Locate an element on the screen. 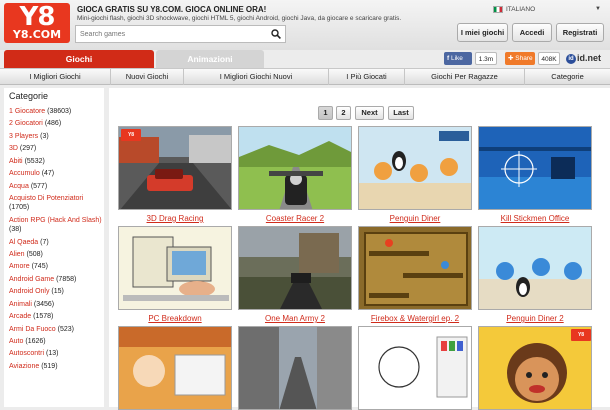  category-count: (15) is located at coordinates (57, 292).